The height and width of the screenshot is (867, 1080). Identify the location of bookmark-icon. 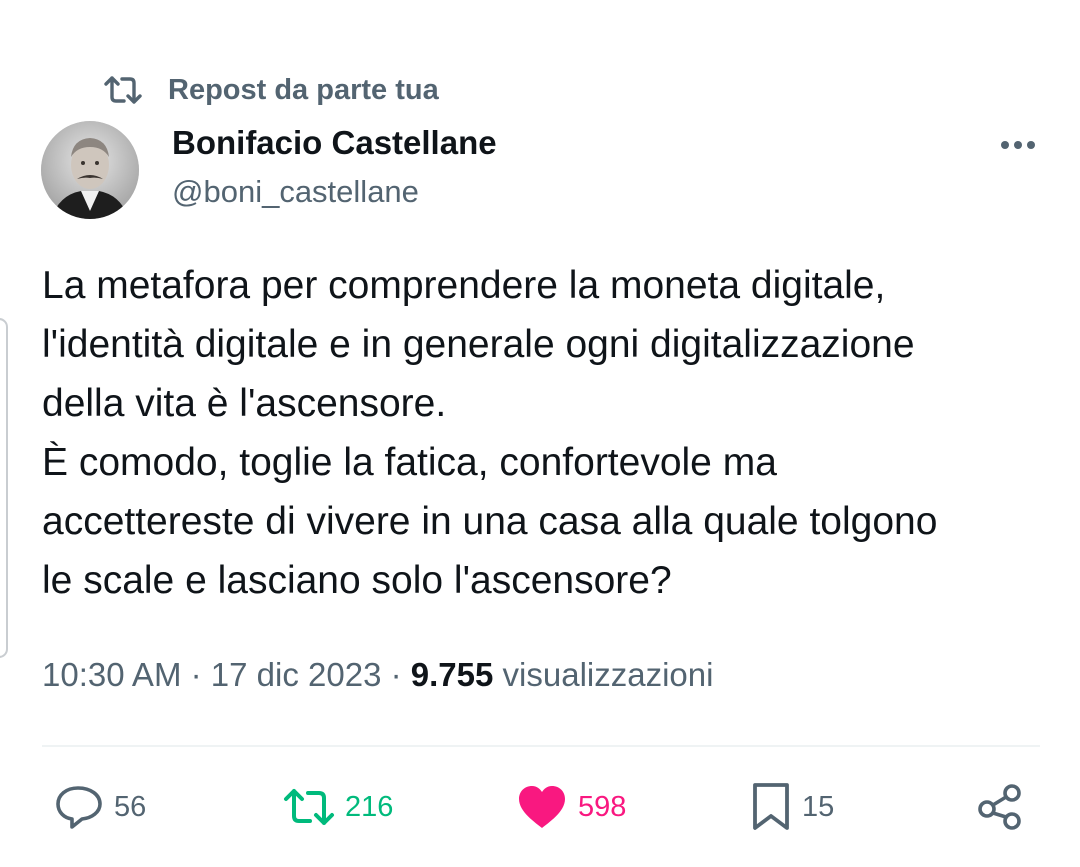
(771, 807).